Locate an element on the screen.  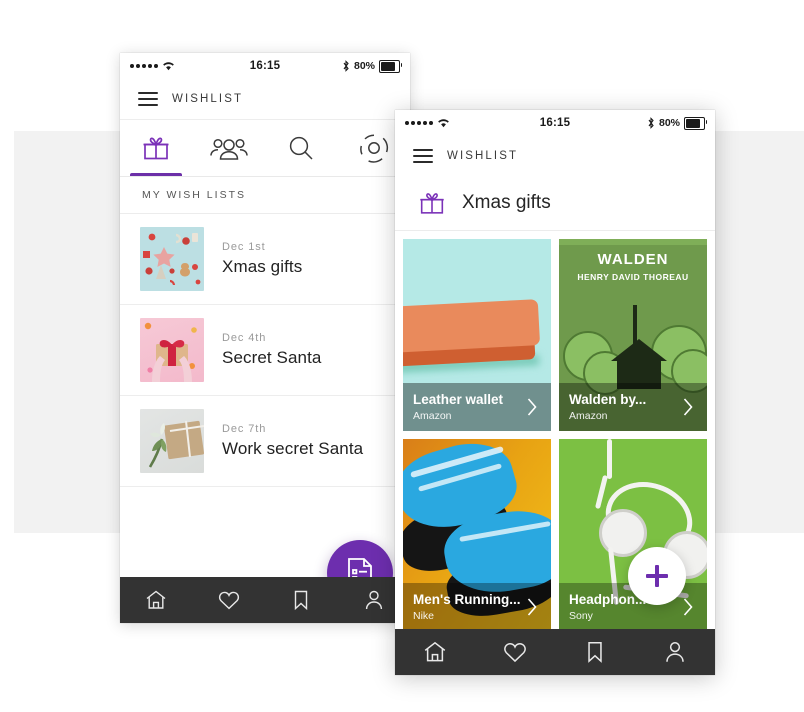
tab-search is located at coordinates (301, 148).